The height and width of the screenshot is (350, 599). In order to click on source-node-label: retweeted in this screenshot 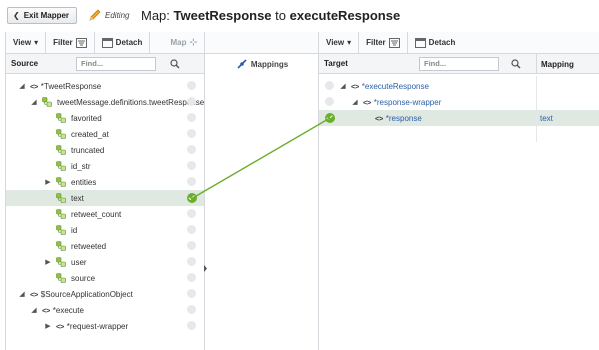, I will do `click(89, 246)`.